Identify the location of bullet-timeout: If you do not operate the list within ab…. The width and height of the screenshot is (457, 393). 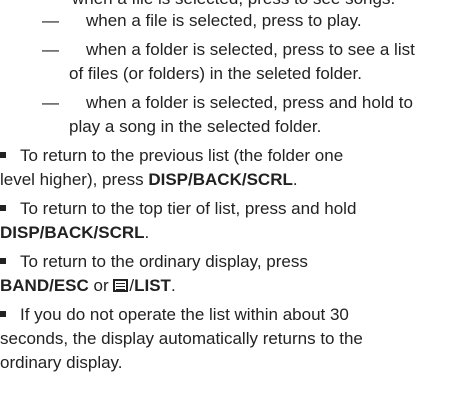
(174, 315).